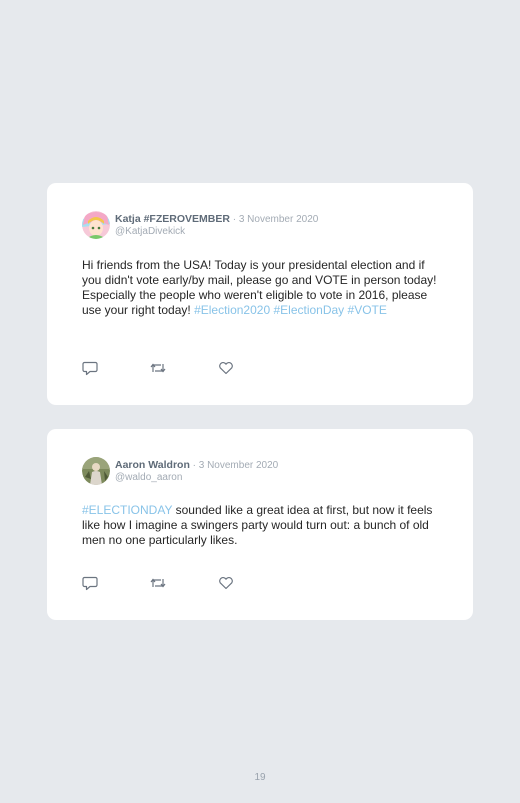  What do you see at coordinates (172, 219) in the screenshot?
I see `display-name: Katja #FZEROVEMBER` at bounding box center [172, 219].